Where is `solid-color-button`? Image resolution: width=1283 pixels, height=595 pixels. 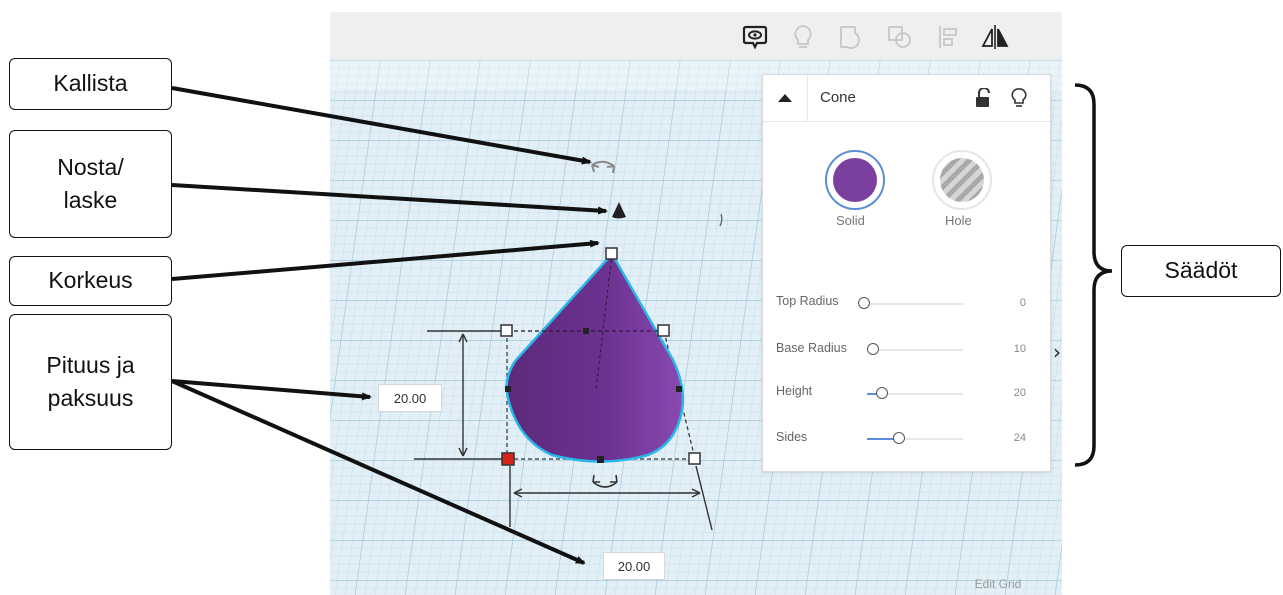 solid-color-button is located at coordinates (855, 180).